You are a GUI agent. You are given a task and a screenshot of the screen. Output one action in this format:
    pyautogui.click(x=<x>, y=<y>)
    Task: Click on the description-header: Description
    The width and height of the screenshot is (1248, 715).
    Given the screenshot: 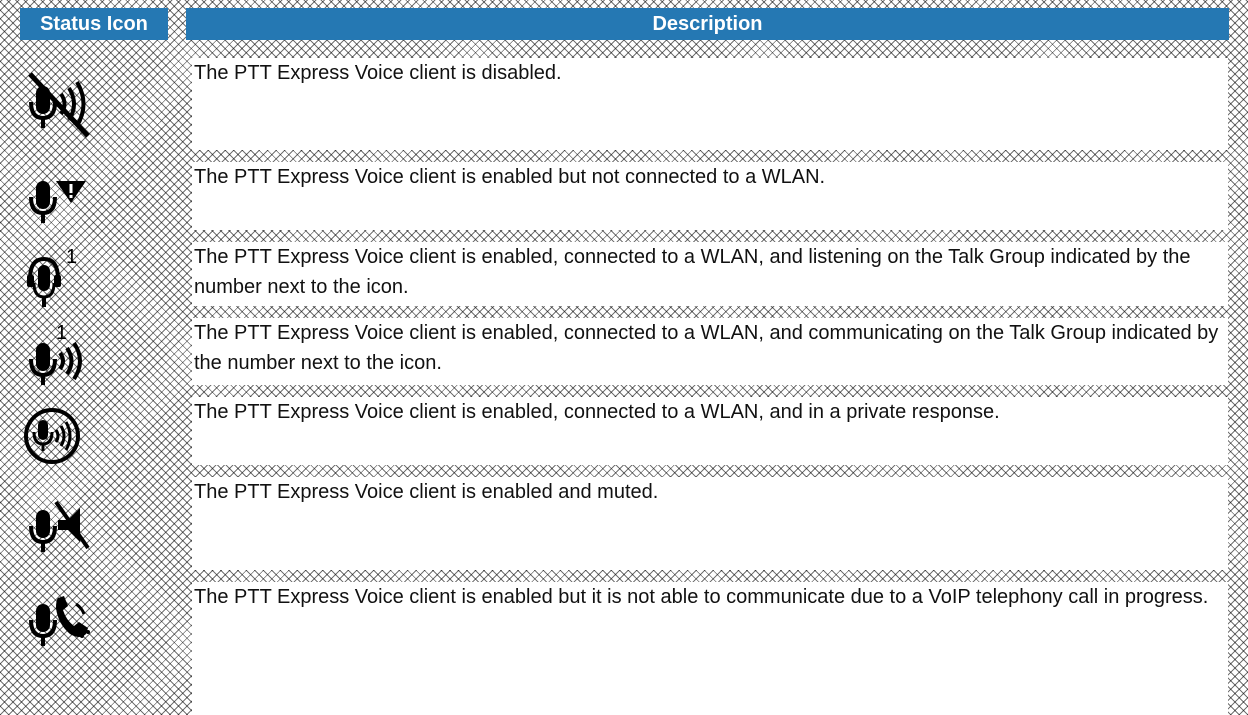 What is the action you would take?
    pyautogui.click(x=707, y=24)
    